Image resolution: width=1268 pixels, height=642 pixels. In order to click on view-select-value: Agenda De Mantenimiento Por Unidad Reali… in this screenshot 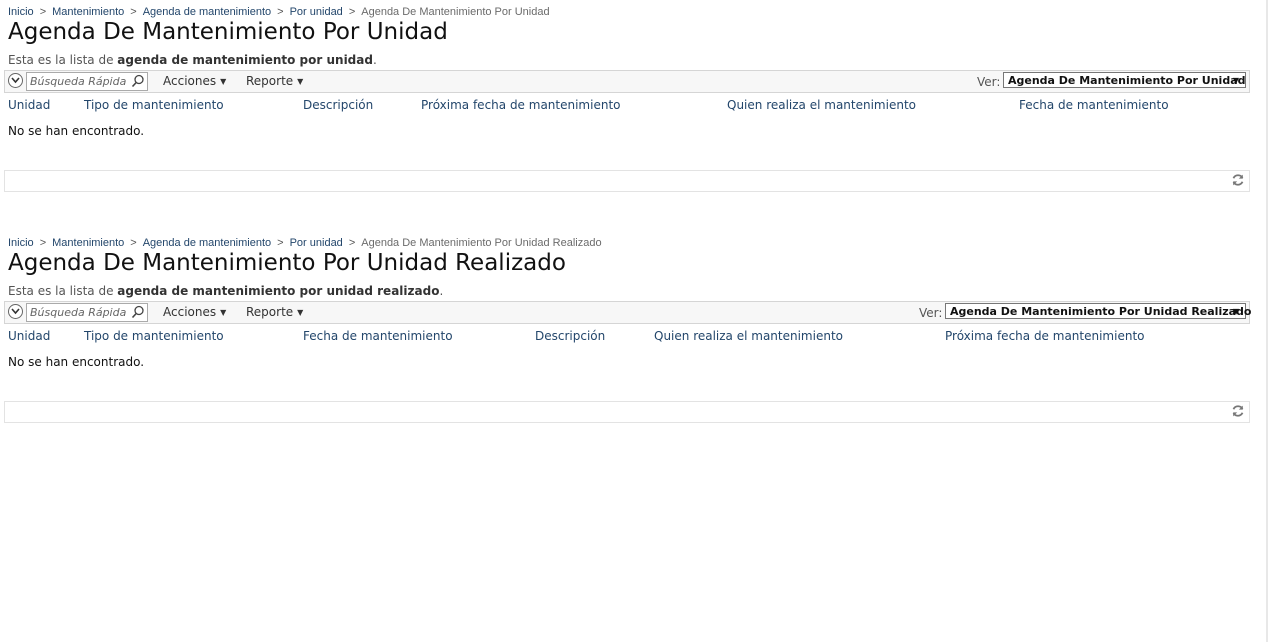, I will do `click(1101, 311)`.